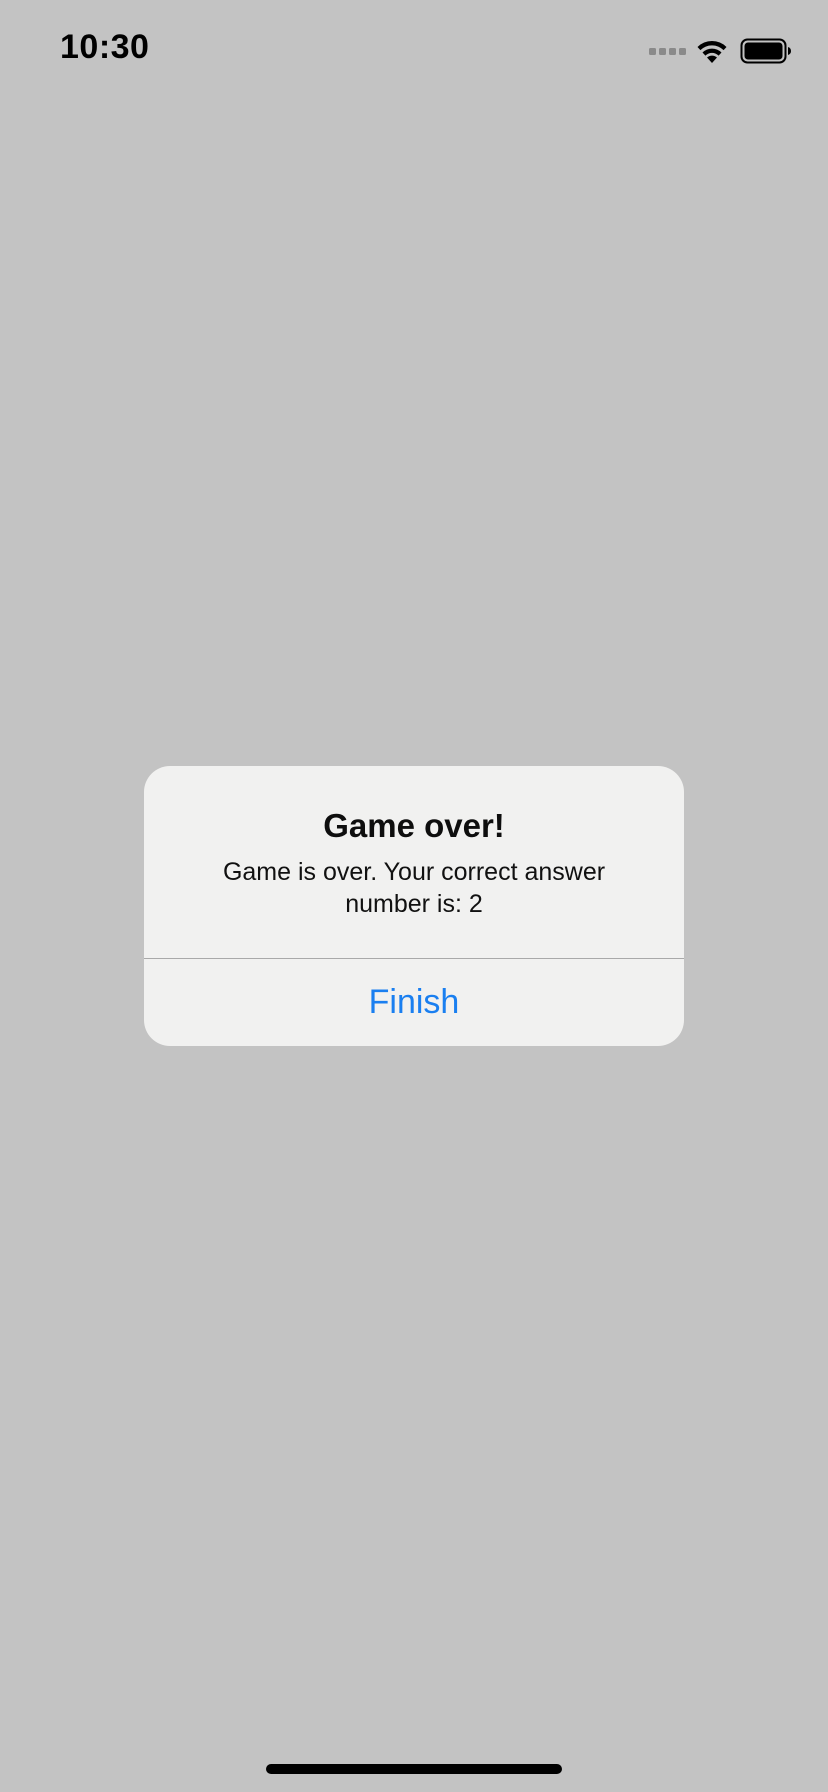  I want to click on battery-icon, so click(765, 51).